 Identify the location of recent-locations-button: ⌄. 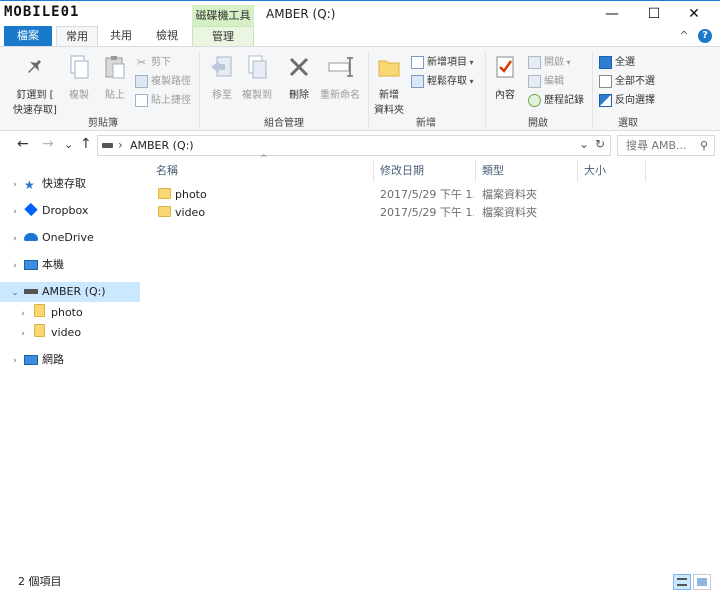
(68, 144).